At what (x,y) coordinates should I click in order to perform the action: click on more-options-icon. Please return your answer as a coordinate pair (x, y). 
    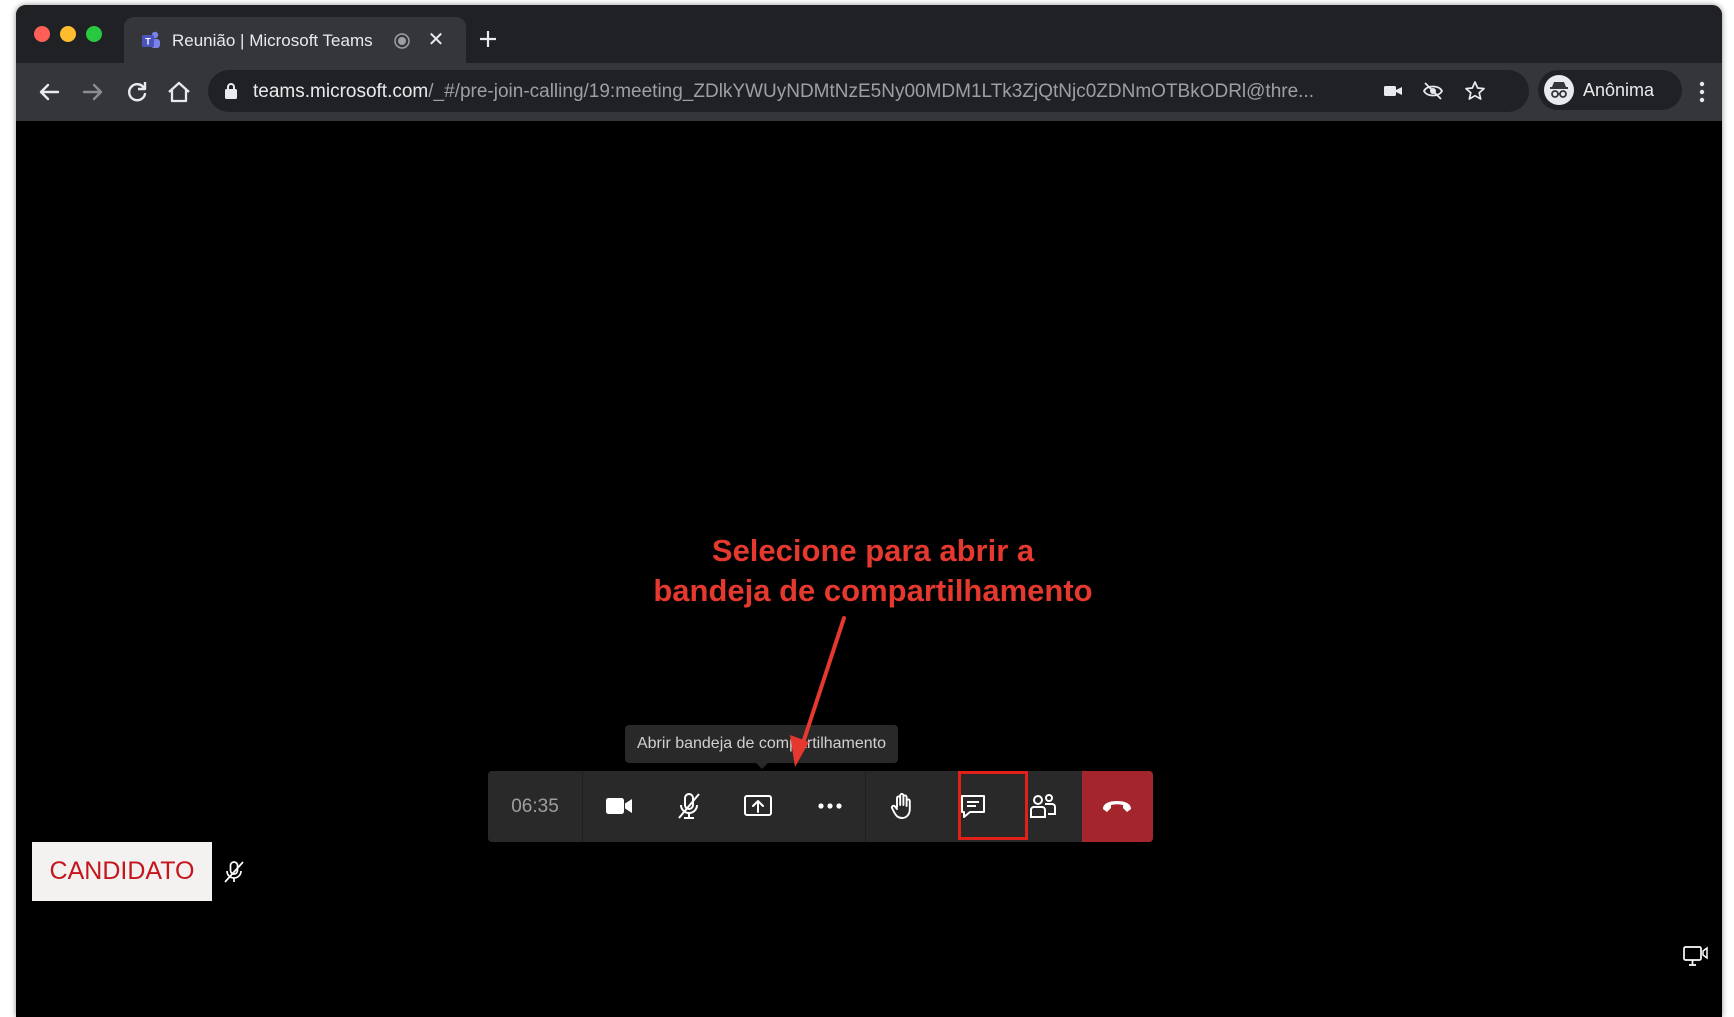
    Looking at the image, I should click on (830, 806).